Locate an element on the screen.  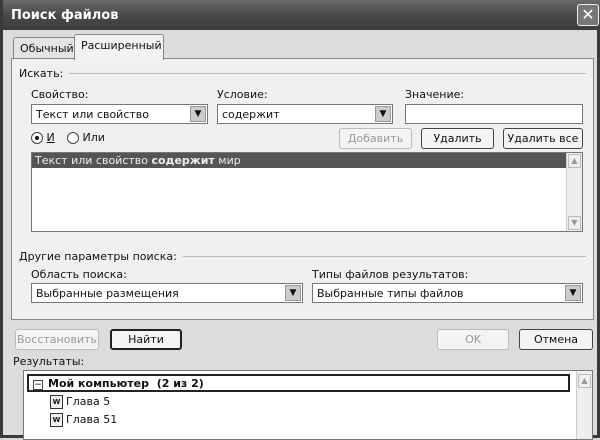
scope-label: Область поиска: is located at coordinates (79, 274).